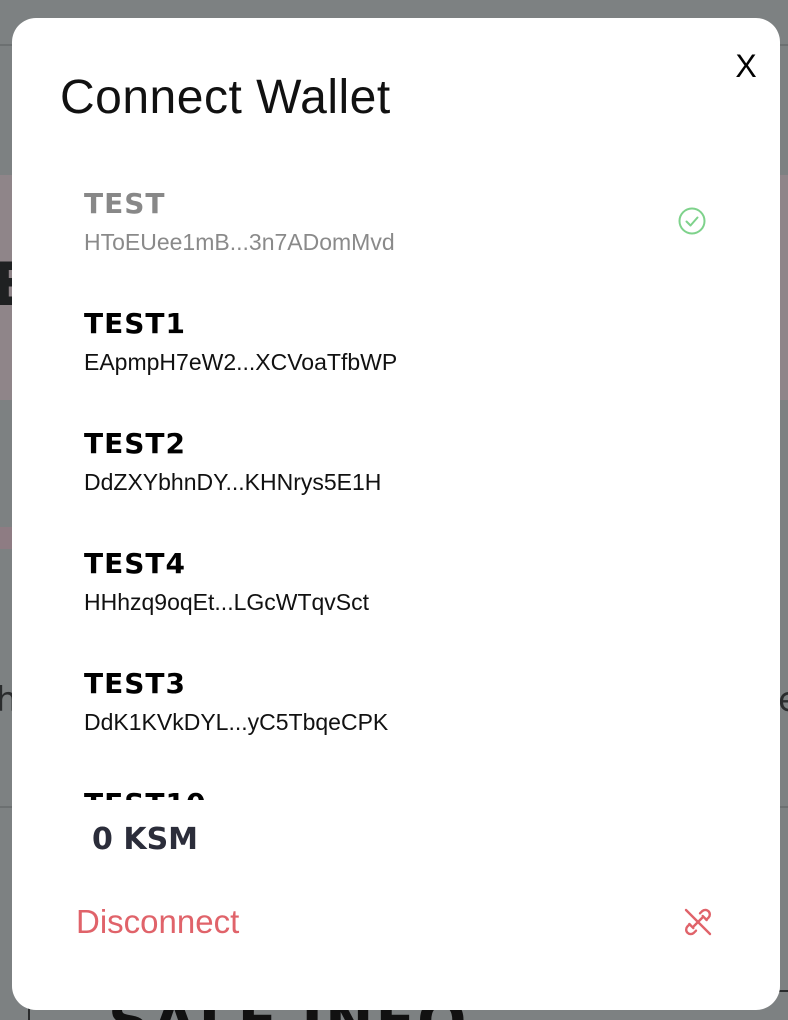 The height and width of the screenshot is (1020, 788). Describe the element at coordinates (404, 338) in the screenshot. I see `account-item-test1: TEST1 EApmpH7eW2...XCVoaTfbWP` at that location.